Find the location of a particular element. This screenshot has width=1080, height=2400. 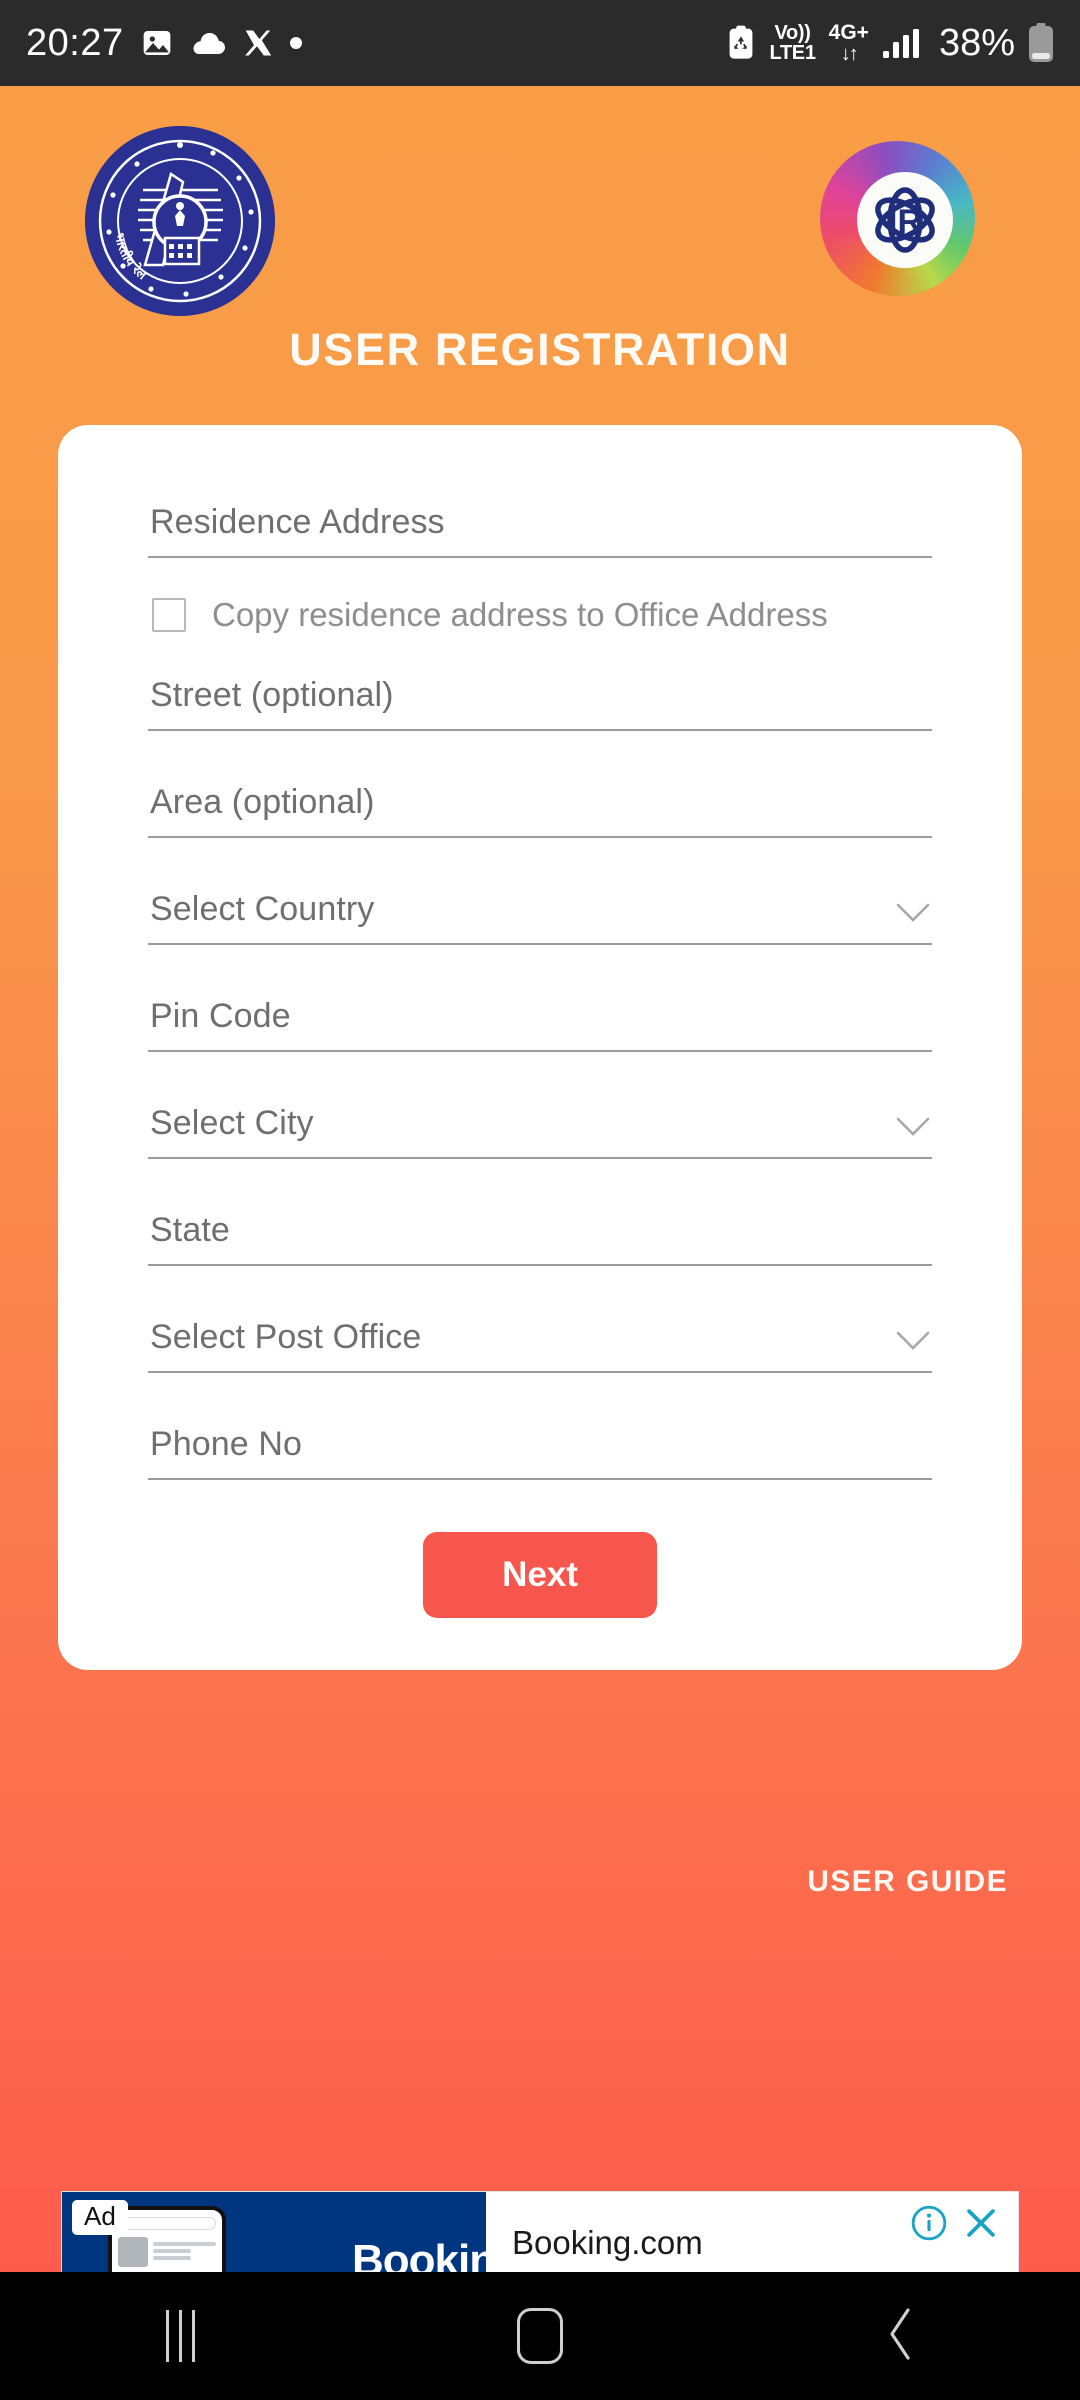

back-button is located at coordinates (900, 2336).